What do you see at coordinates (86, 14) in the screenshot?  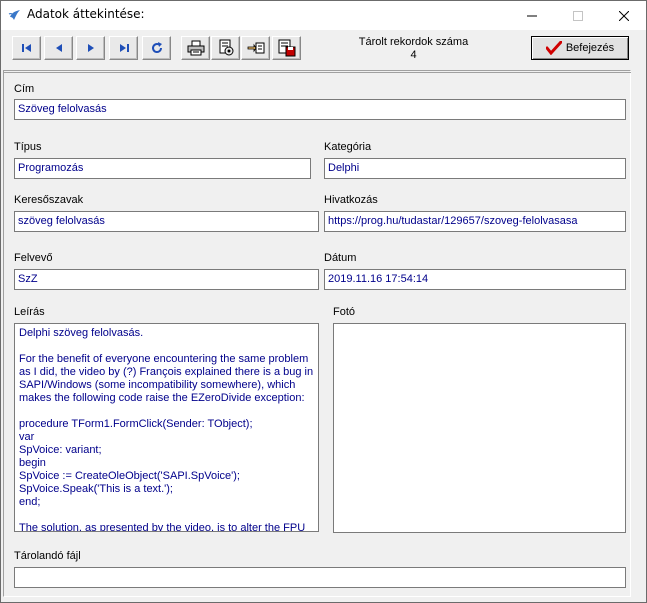 I see `window-title: Adatok áttekintése:` at bounding box center [86, 14].